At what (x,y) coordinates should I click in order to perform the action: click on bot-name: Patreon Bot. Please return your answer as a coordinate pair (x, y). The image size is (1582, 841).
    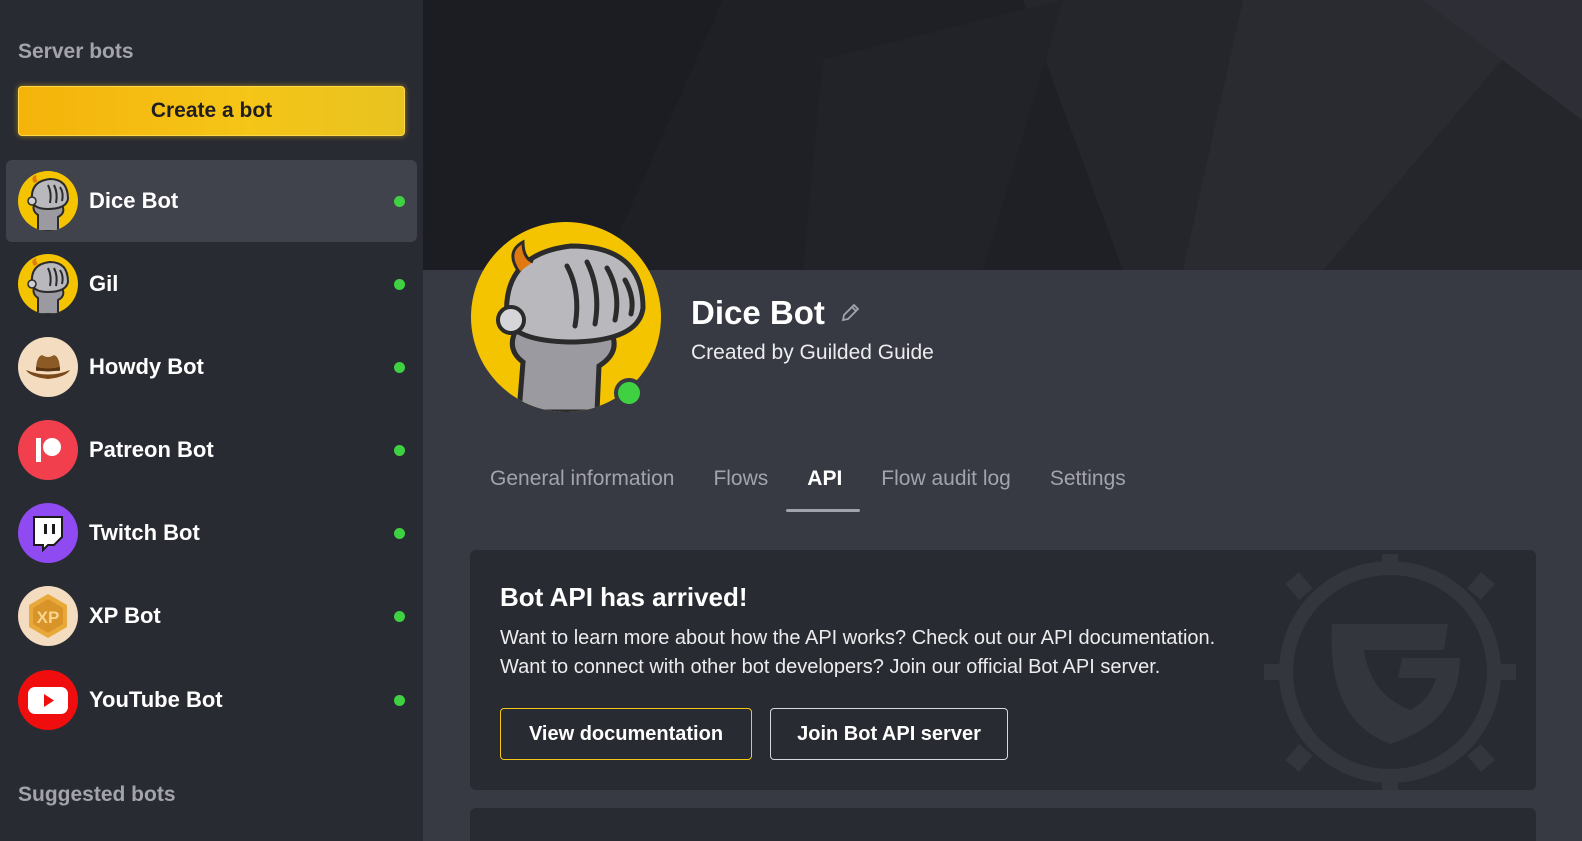
    Looking at the image, I should click on (151, 449).